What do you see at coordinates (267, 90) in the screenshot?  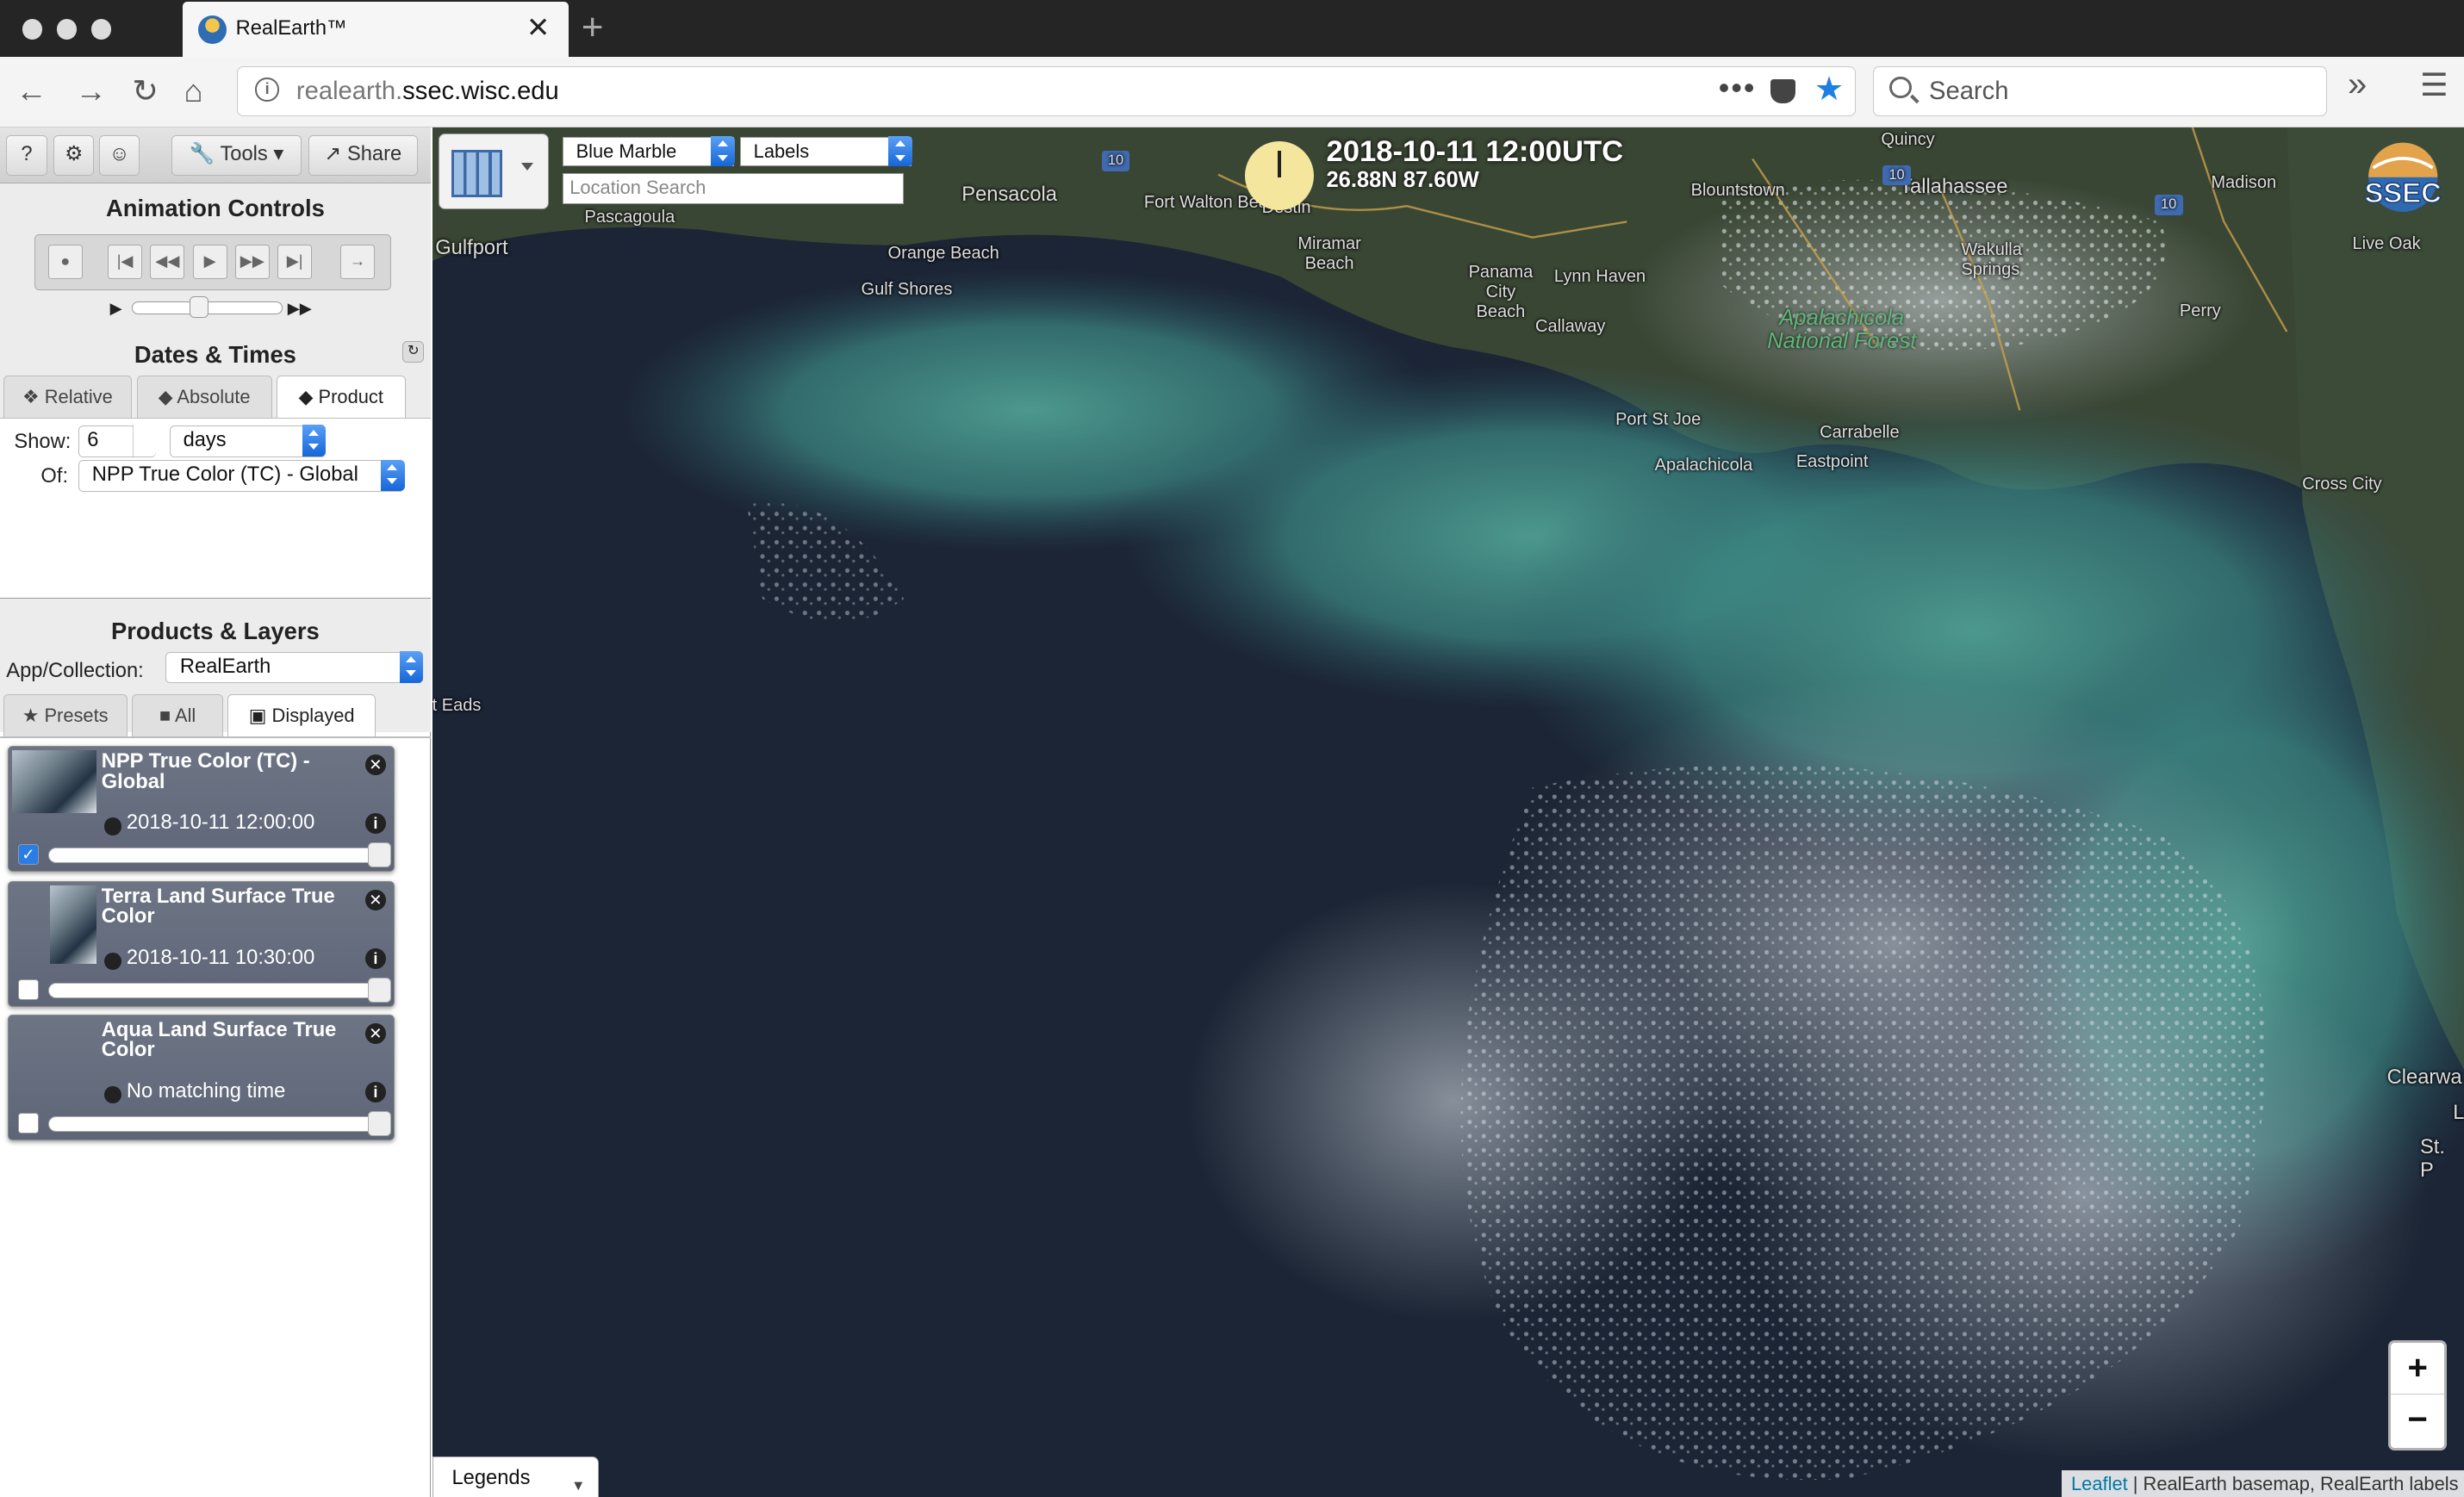 I see `site-info-icon: i` at bounding box center [267, 90].